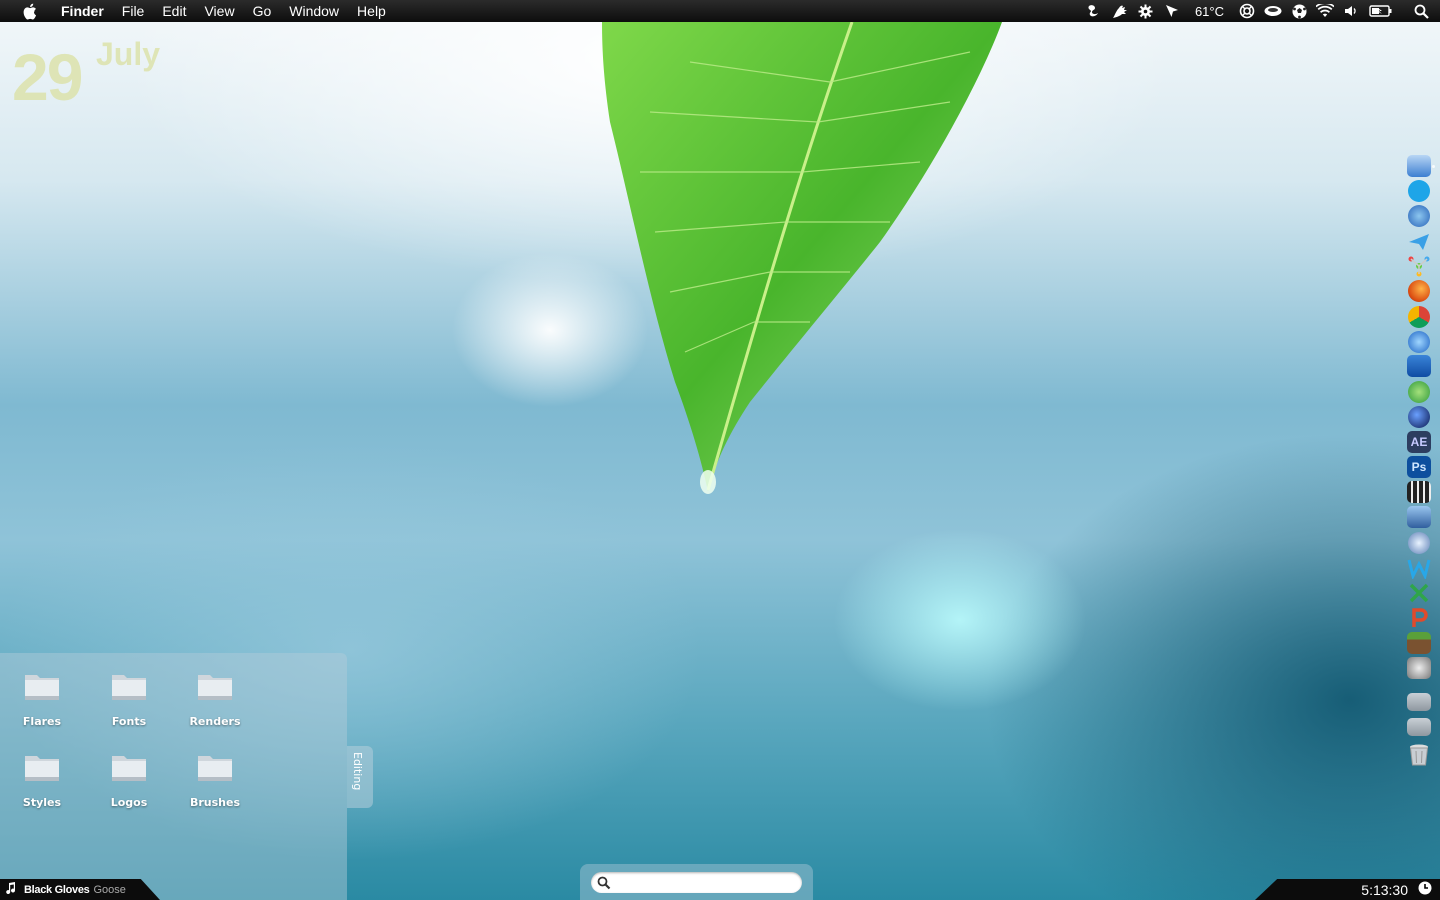  Describe the element at coordinates (42, 721) in the screenshot. I see `folder-label: Flares` at that location.